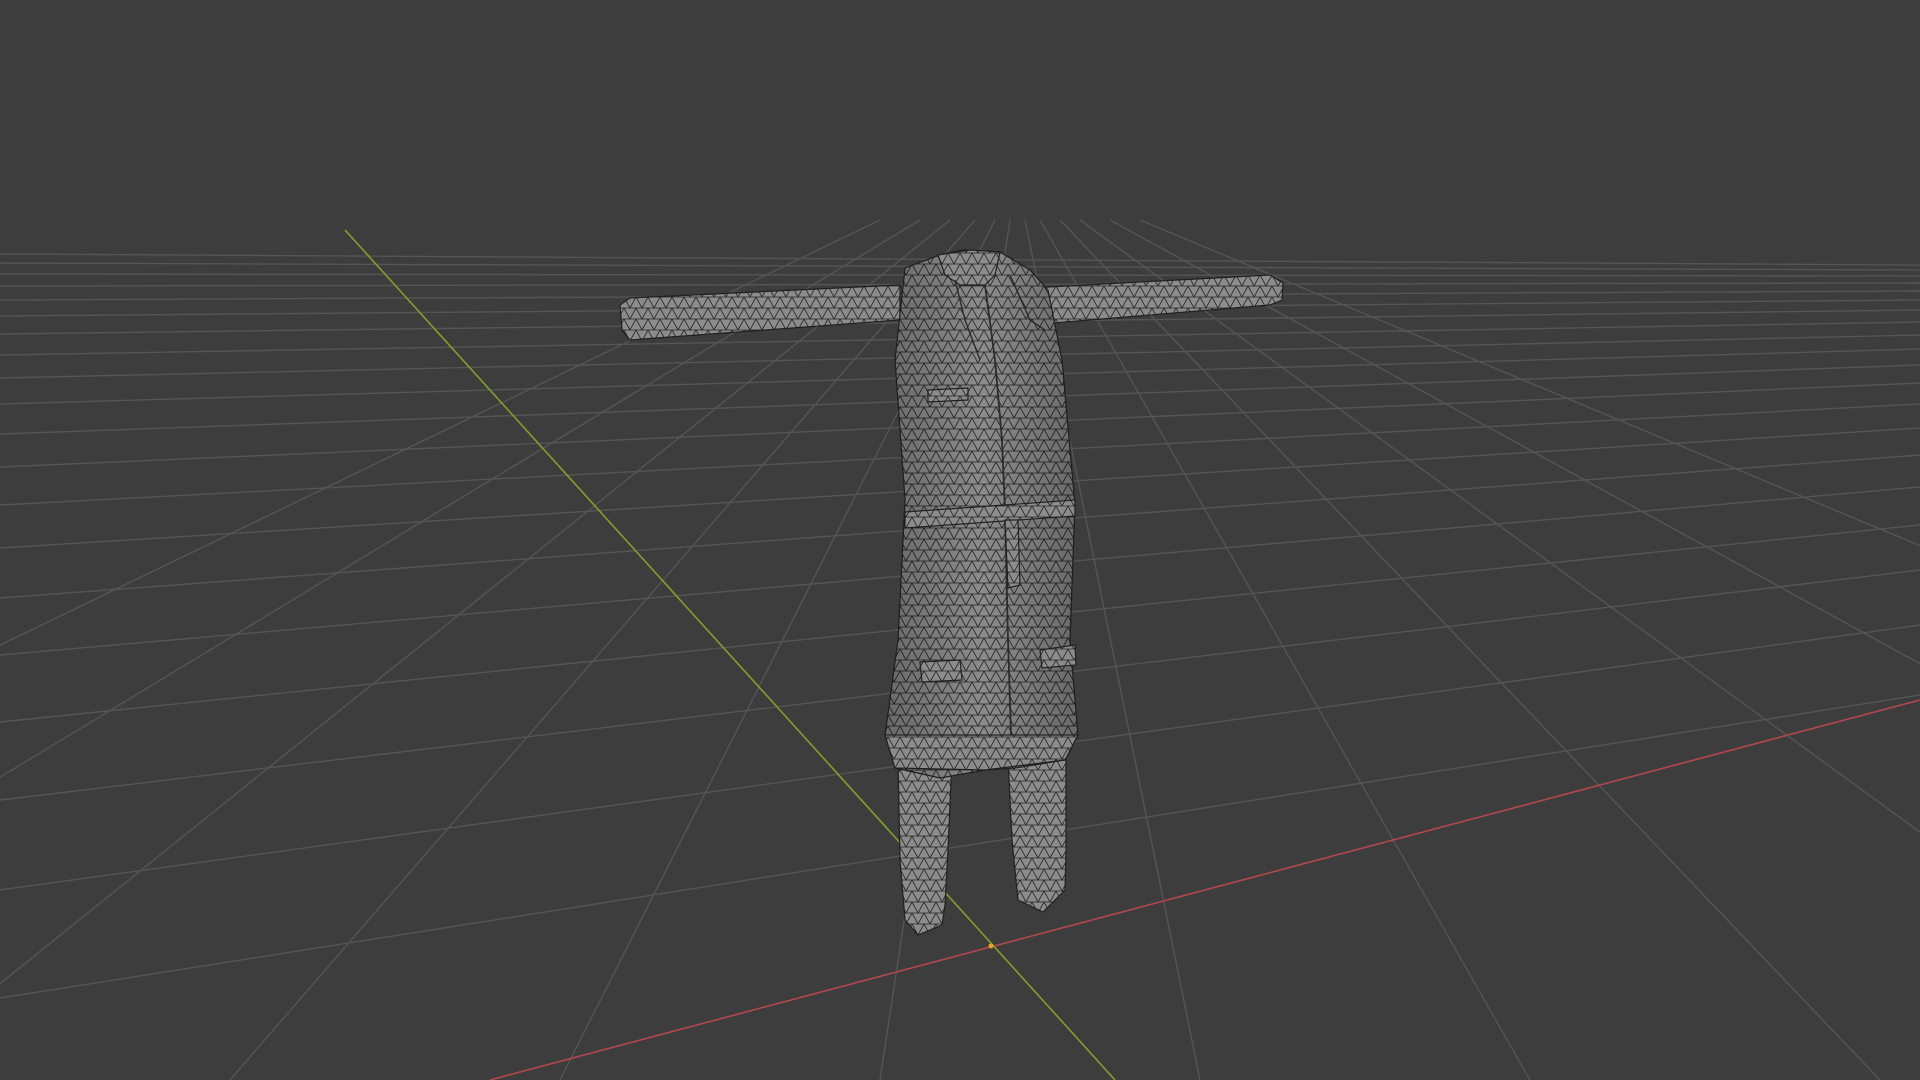 This screenshot has height=1080, width=1920. What do you see at coordinates (991, 946) in the screenshot?
I see `world-origin-marker` at bounding box center [991, 946].